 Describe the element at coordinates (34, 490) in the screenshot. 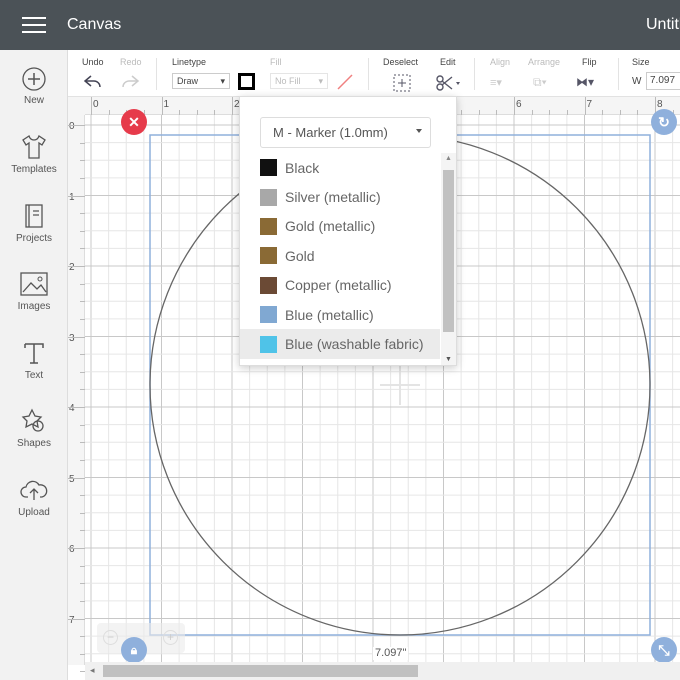

I see `upload-cloud-icon` at that location.